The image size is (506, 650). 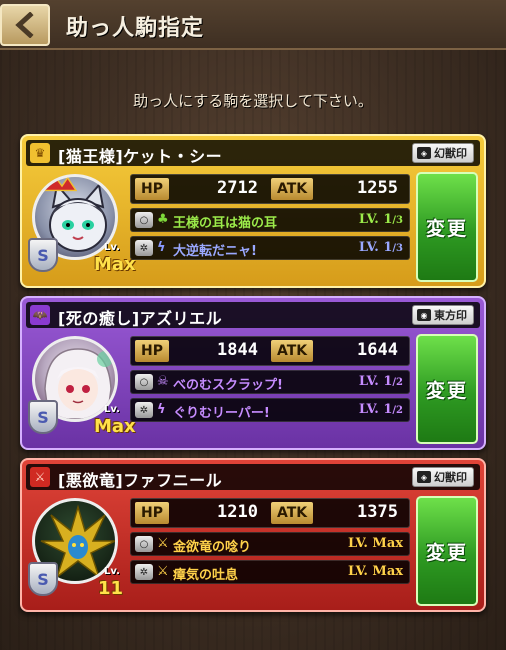 What do you see at coordinates (40, 315) in the screenshot?
I see `bat-icon: 🦇` at bounding box center [40, 315].